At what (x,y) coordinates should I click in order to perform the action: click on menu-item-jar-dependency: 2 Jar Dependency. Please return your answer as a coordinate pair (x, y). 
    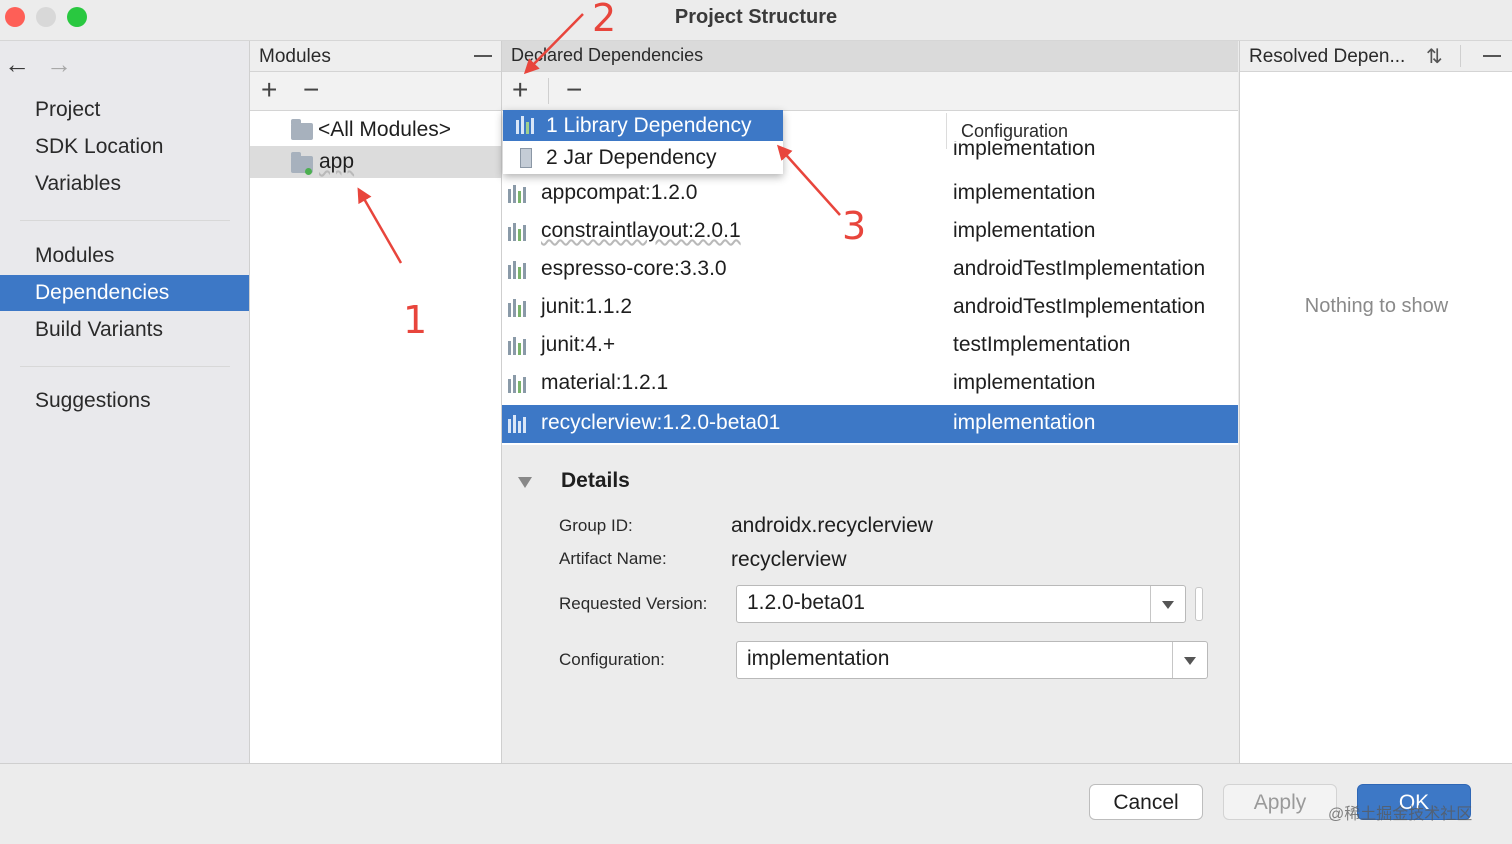
    Looking at the image, I should click on (643, 157).